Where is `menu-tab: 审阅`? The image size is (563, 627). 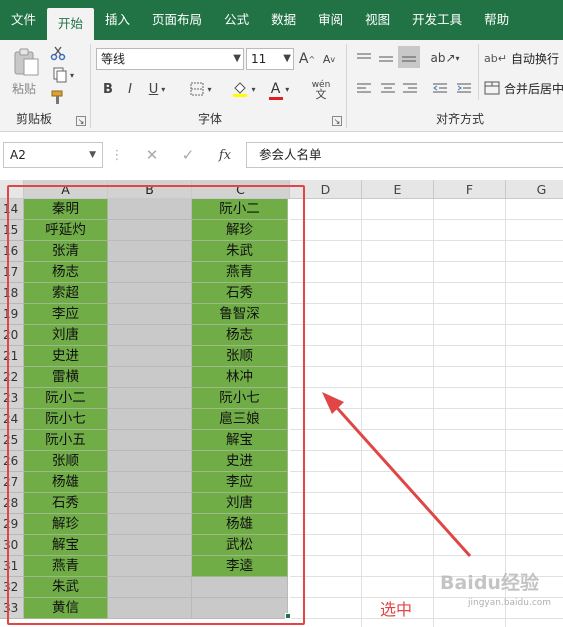
menu-tab: 审阅 is located at coordinates (330, 20).